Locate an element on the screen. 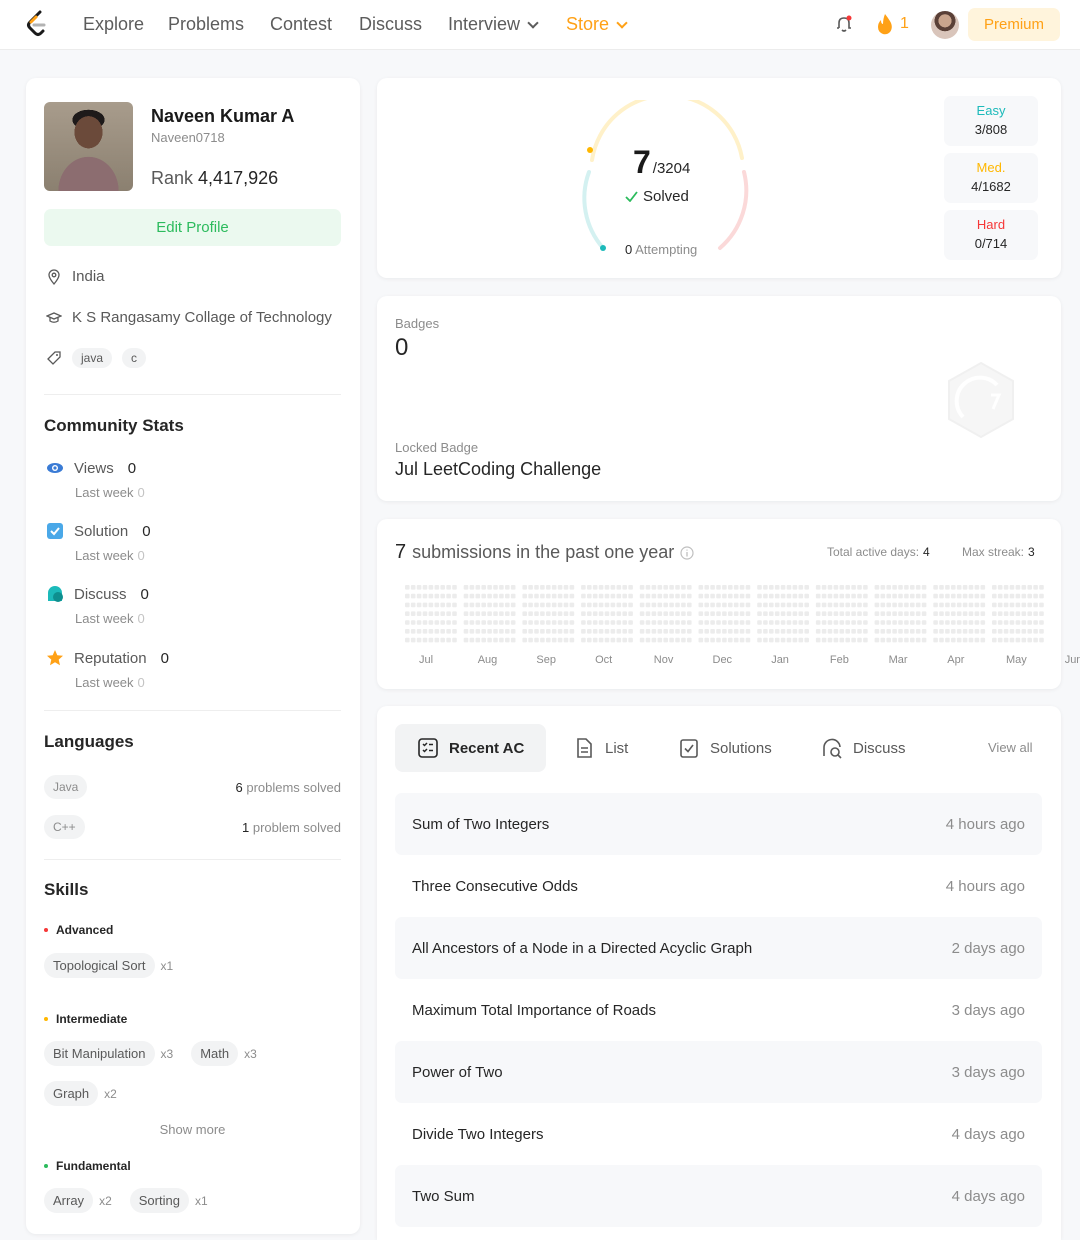 This screenshot has height=1240, width=1080. skill-group-intermediate: Bit Manipulation x3 Math x3 is located at coordinates (156, 1053).